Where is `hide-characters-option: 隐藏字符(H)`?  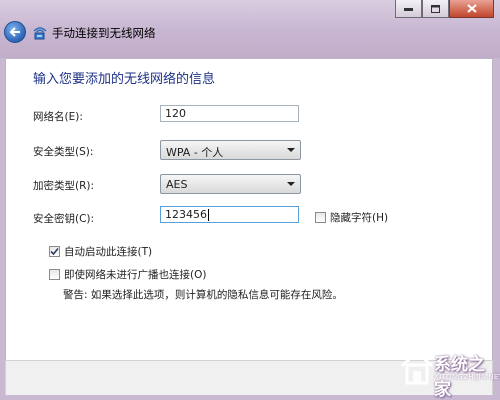 hide-characters-option: 隐藏字符(H) is located at coordinates (351, 217).